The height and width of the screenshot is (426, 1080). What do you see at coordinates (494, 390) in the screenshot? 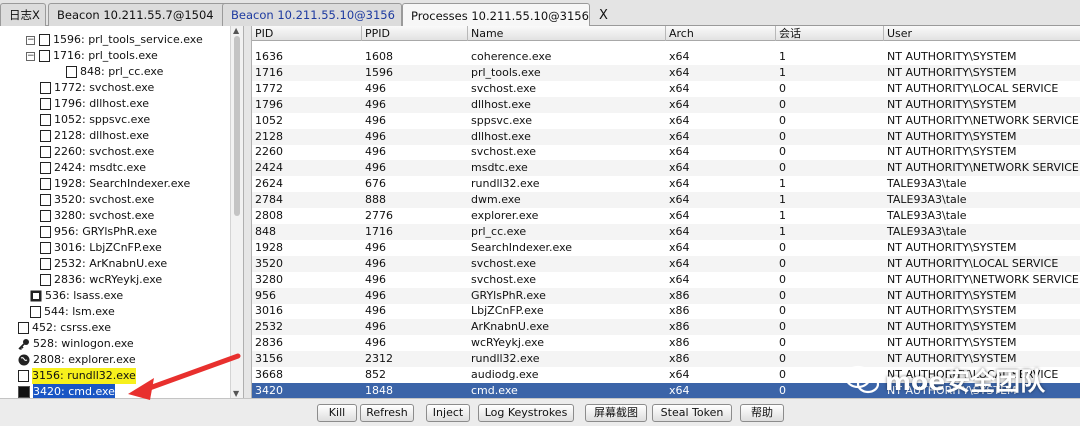
I see `table-cell: cmd.exe` at bounding box center [494, 390].